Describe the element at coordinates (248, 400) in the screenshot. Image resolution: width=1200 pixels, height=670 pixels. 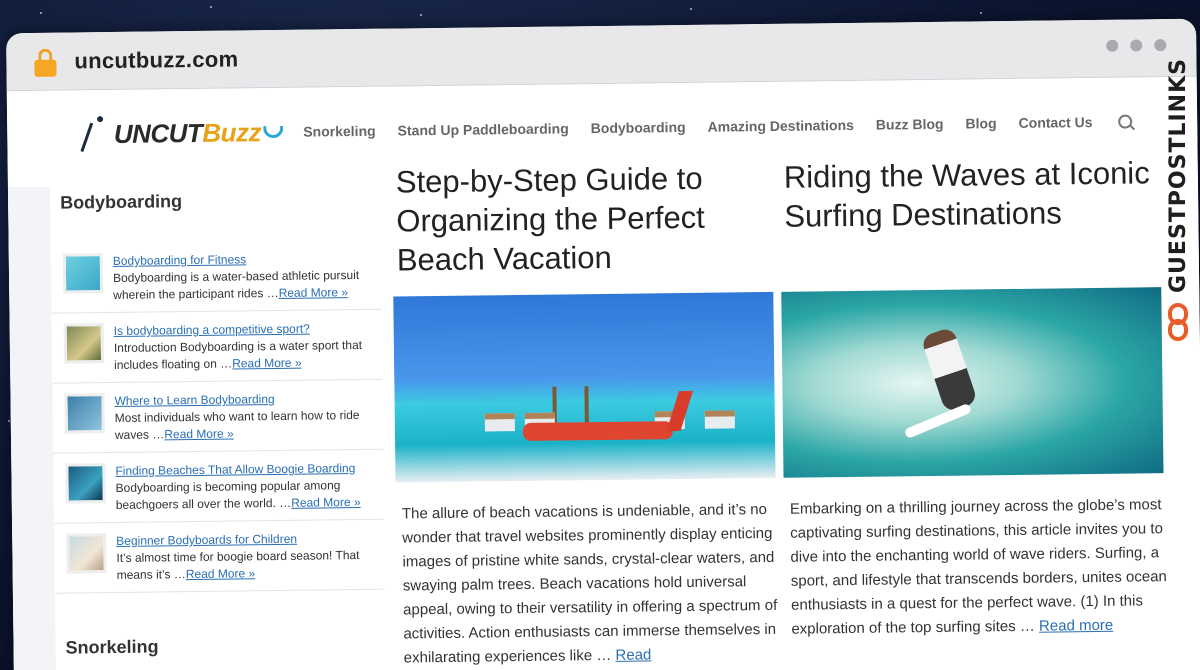
I see `post-title-link: Where to Learn Bodyboarding` at that location.